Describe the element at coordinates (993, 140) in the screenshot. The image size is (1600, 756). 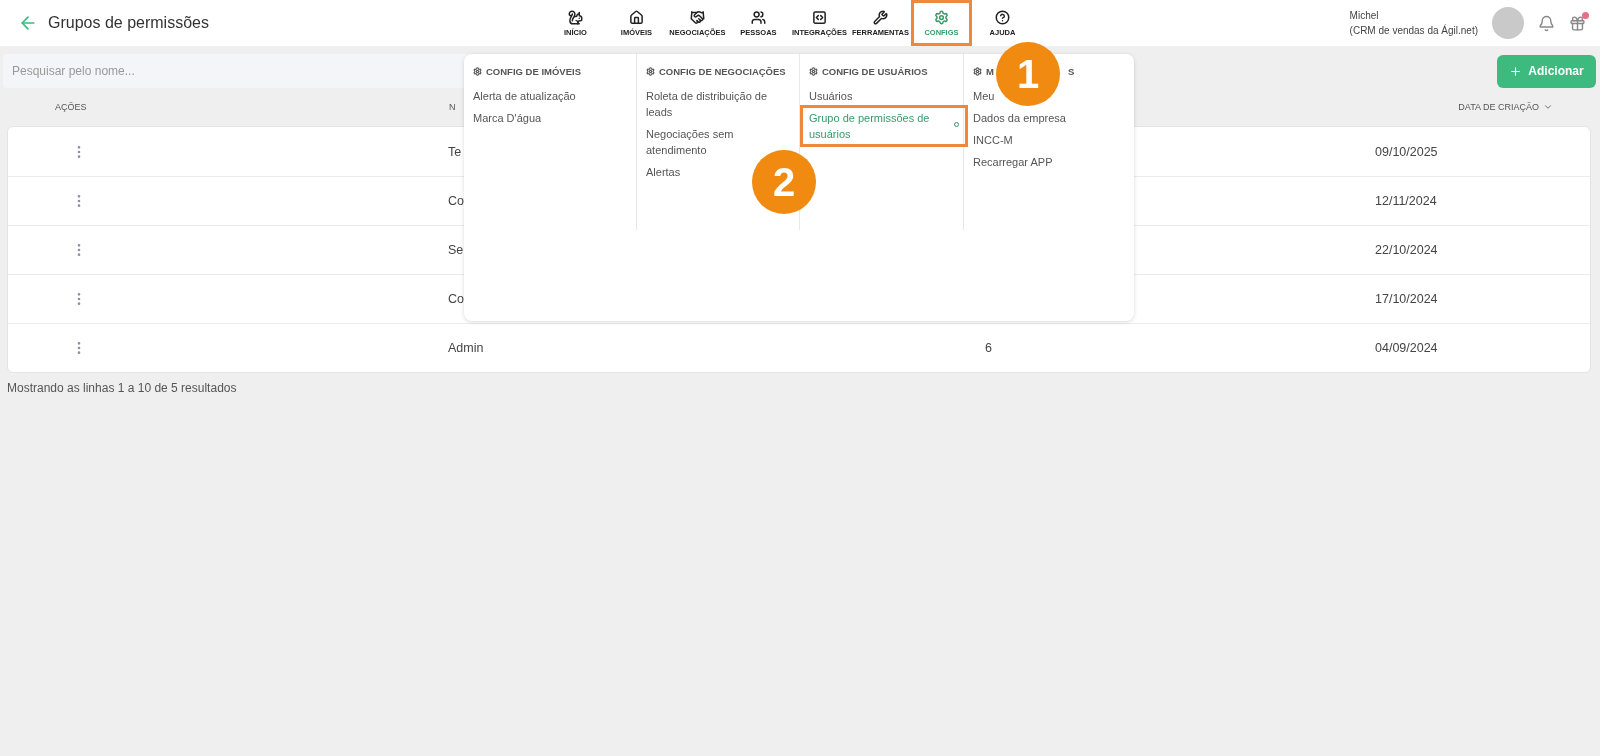
I see `menu-item: INCC-M` at that location.